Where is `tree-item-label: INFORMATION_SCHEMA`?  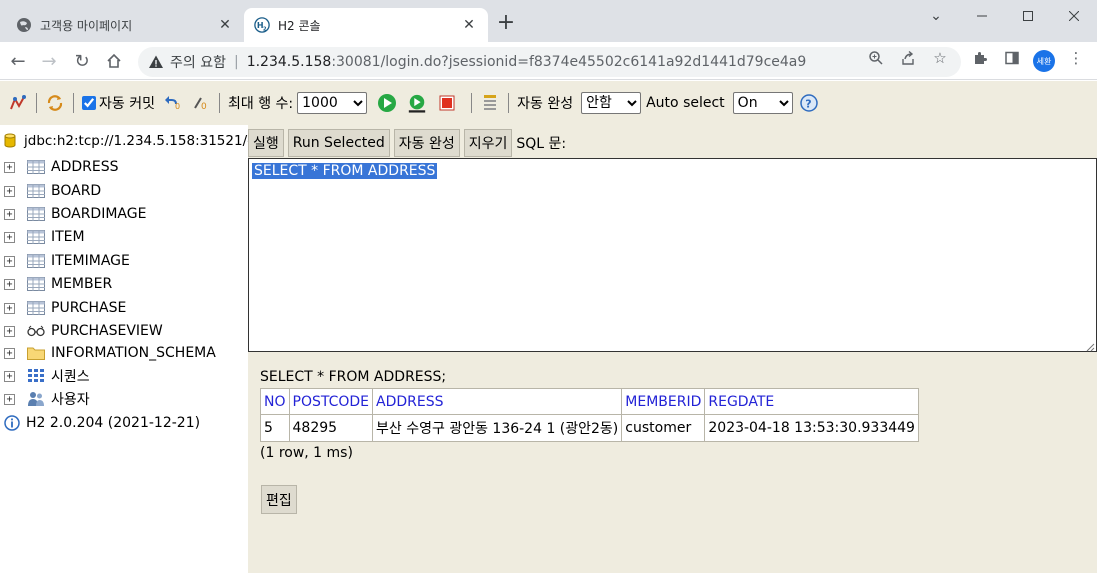 tree-item-label: INFORMATION_SCHEMA is located at coordinates (133, 353).